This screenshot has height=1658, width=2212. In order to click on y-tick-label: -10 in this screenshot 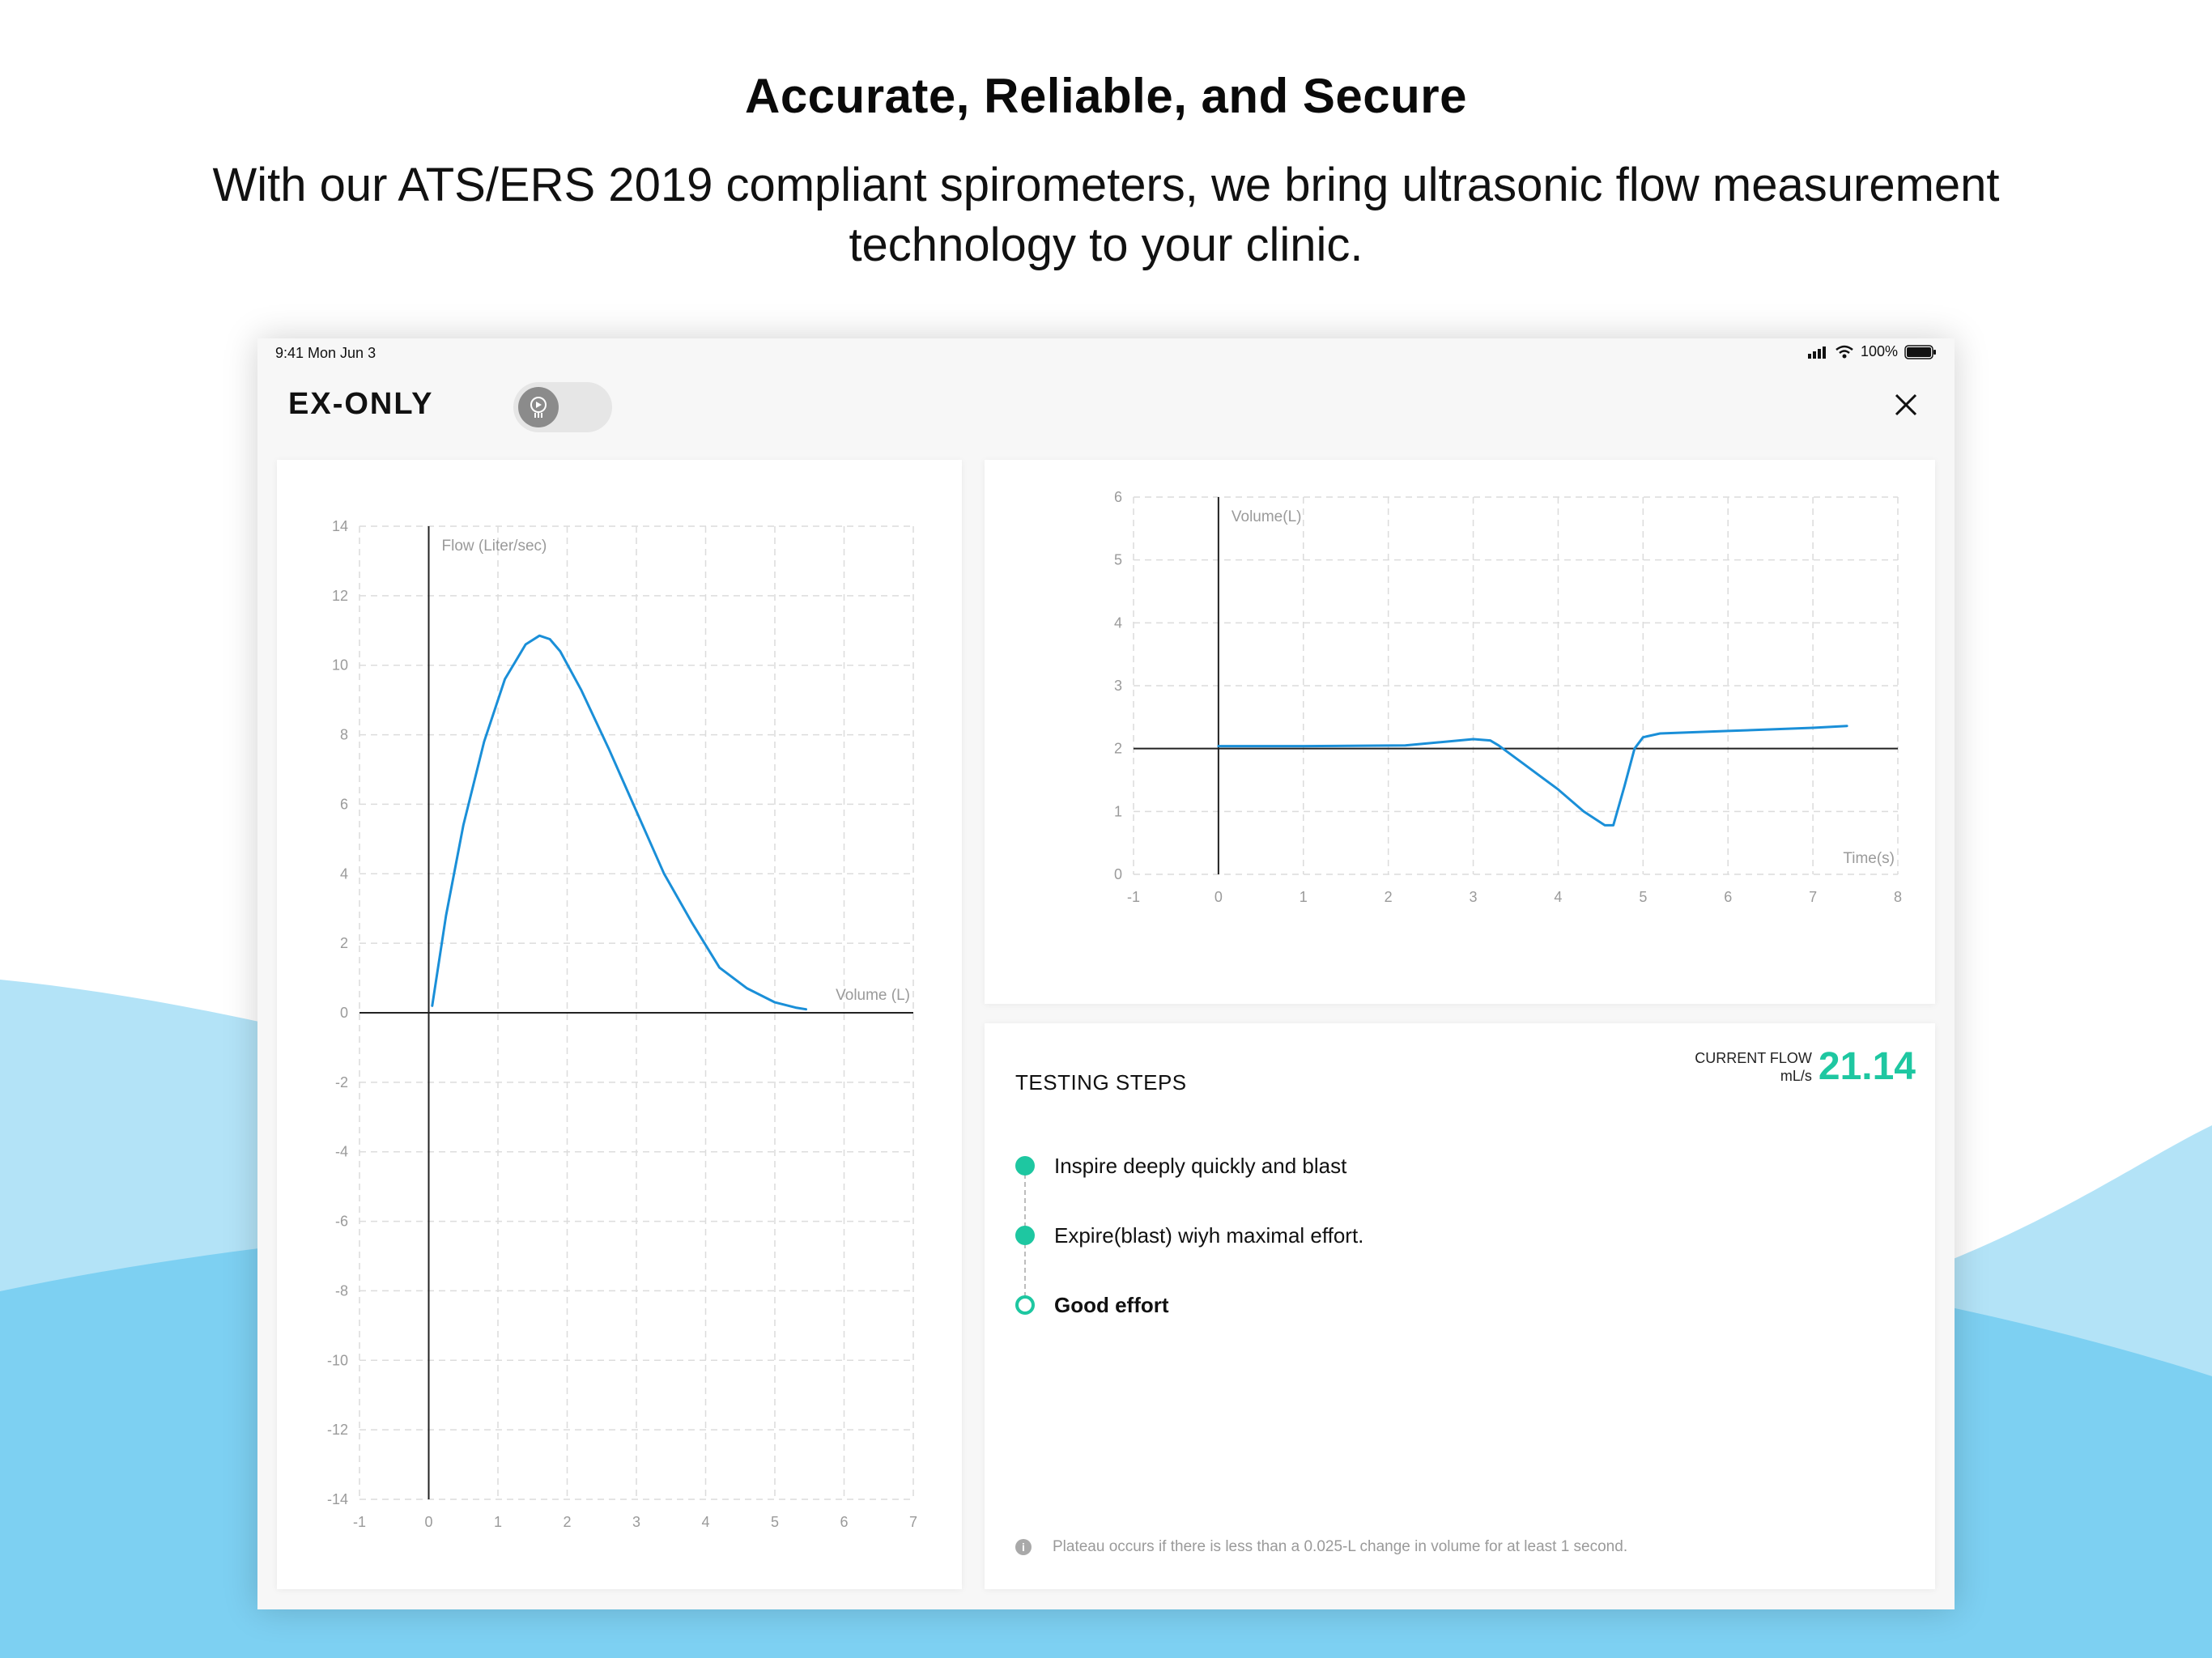, I will do `click(337, 1360)`.